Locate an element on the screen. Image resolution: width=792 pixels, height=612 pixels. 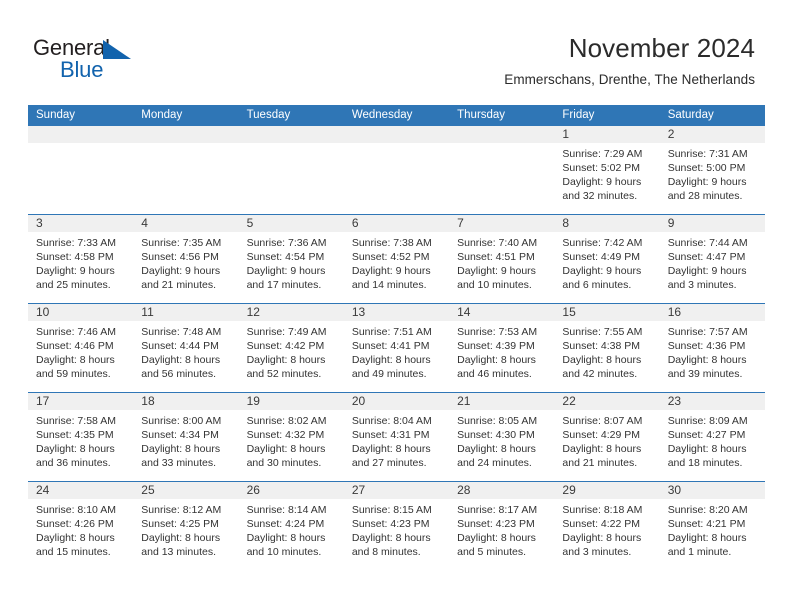
sunrise-text: Sunrise: 8:12 AM is located at coordinates (181, 510).